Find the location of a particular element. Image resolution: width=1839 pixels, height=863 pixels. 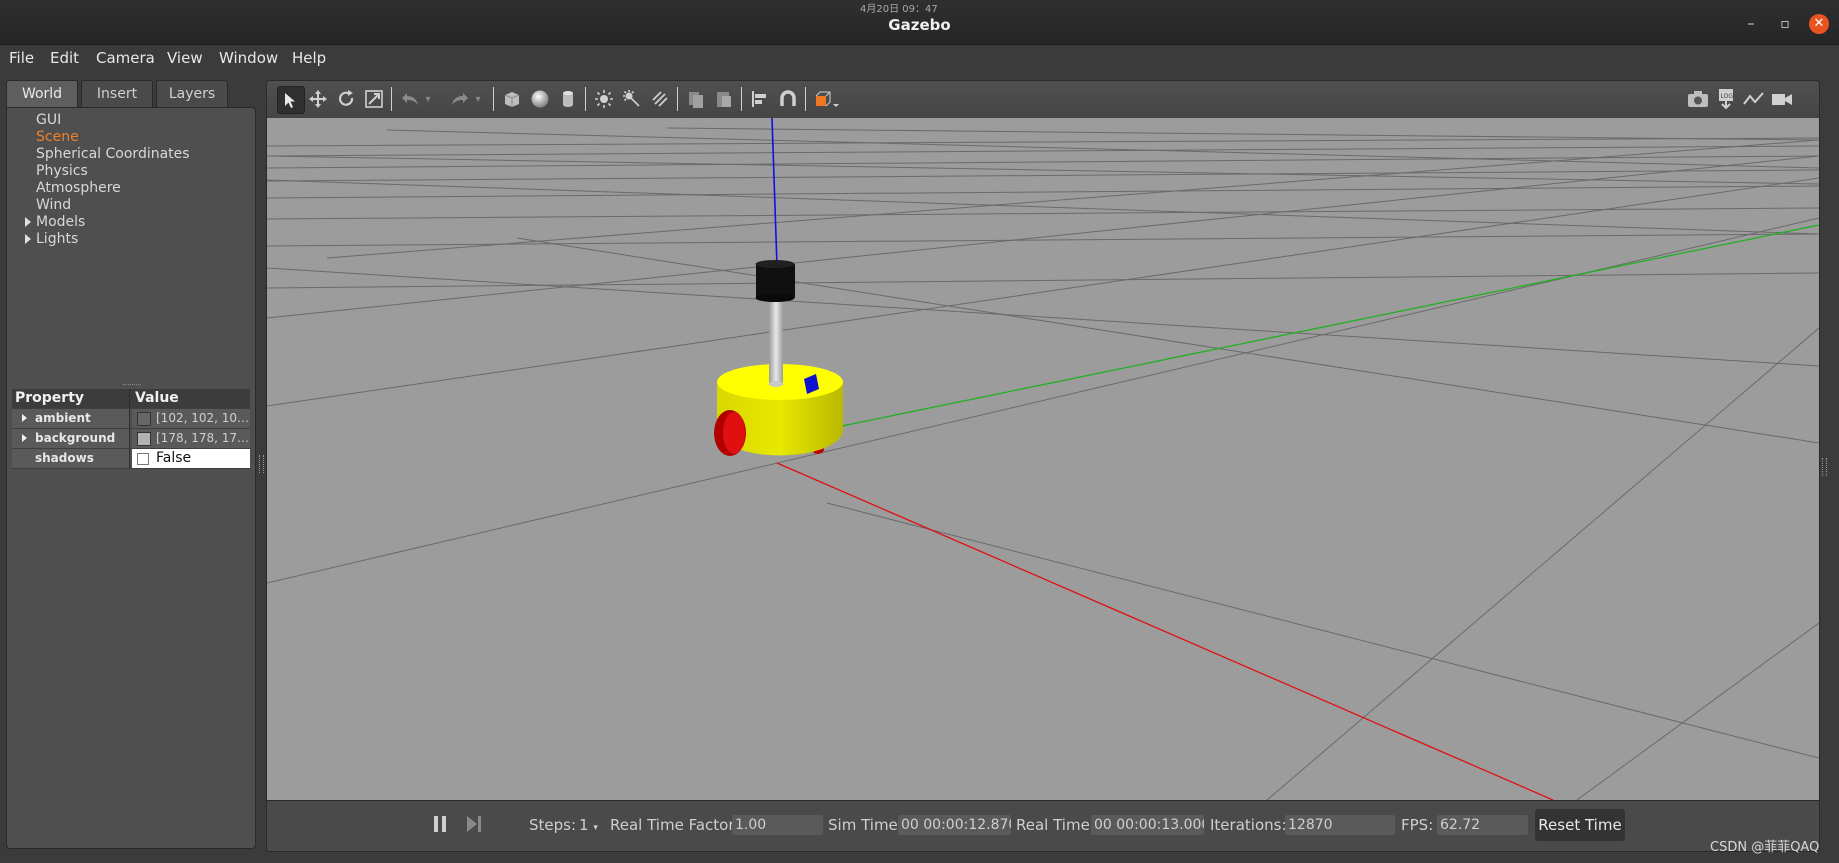

tree-item-scene: Scene is located at coordinates (131, 137).